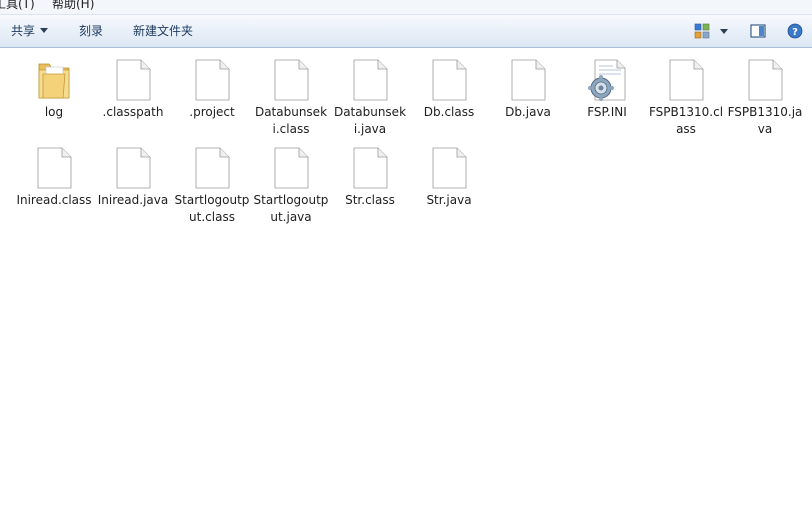  Describe the element at coordinates (54, 200) in the screenshot. I see `file-name: Iniread.class` at that location.